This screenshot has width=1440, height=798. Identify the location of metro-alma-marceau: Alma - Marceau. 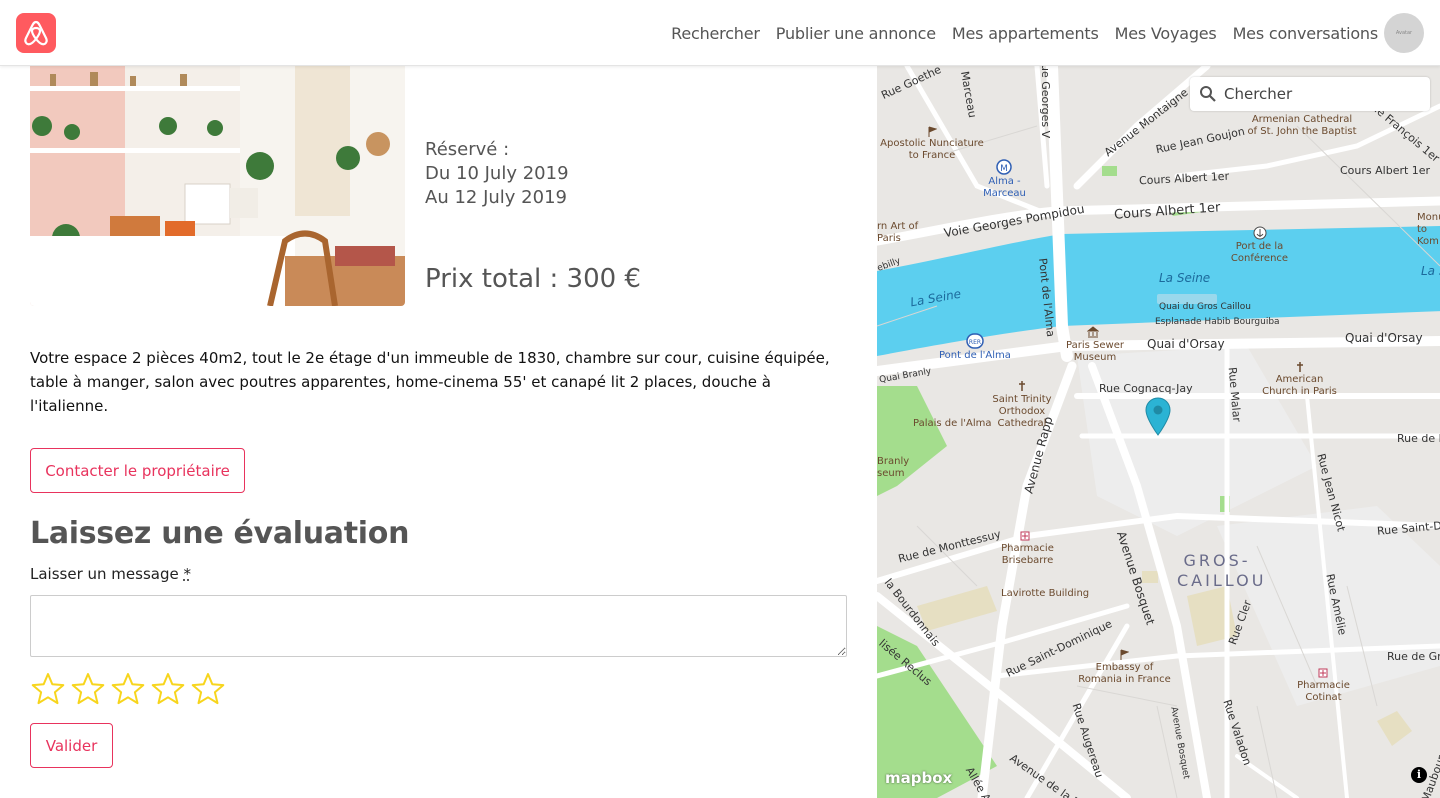
(1004, 187).